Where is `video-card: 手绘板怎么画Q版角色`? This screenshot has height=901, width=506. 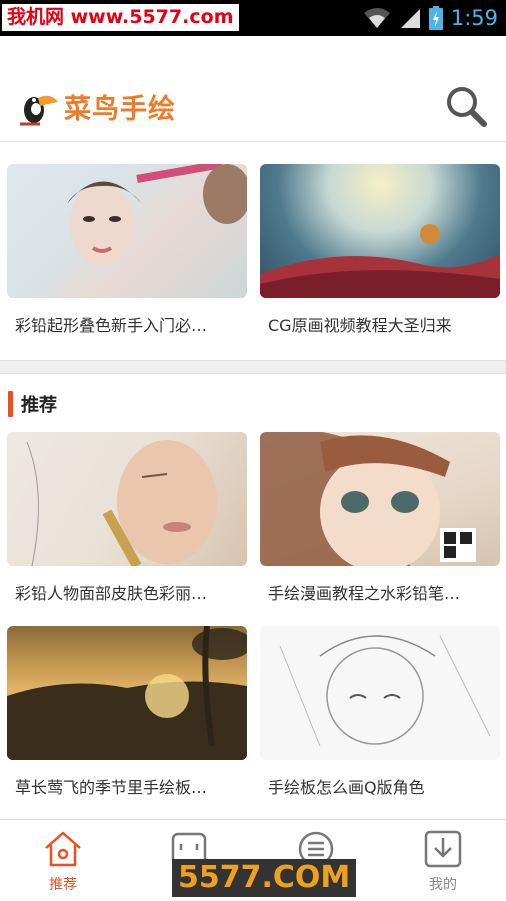 video-card: 手绘板怎么画Q版角色 is located at coordinates (380, 711).